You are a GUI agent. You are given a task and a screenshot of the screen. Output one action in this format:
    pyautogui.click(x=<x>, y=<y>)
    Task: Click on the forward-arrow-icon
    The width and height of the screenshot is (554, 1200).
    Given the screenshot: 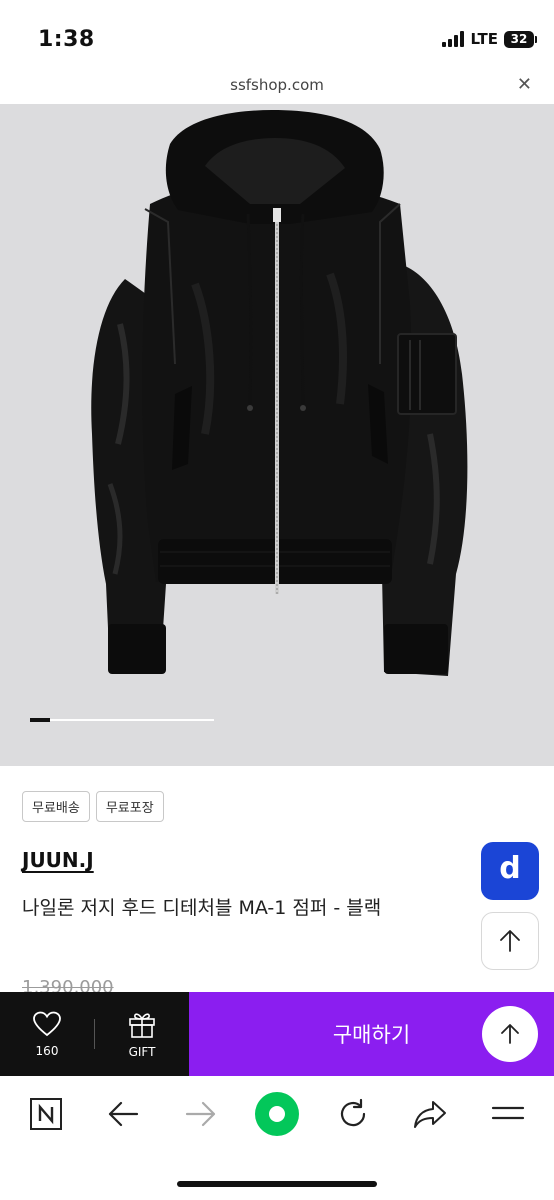 What is the action you would take?
    pyautogui.click(x=200, y=1114)
    